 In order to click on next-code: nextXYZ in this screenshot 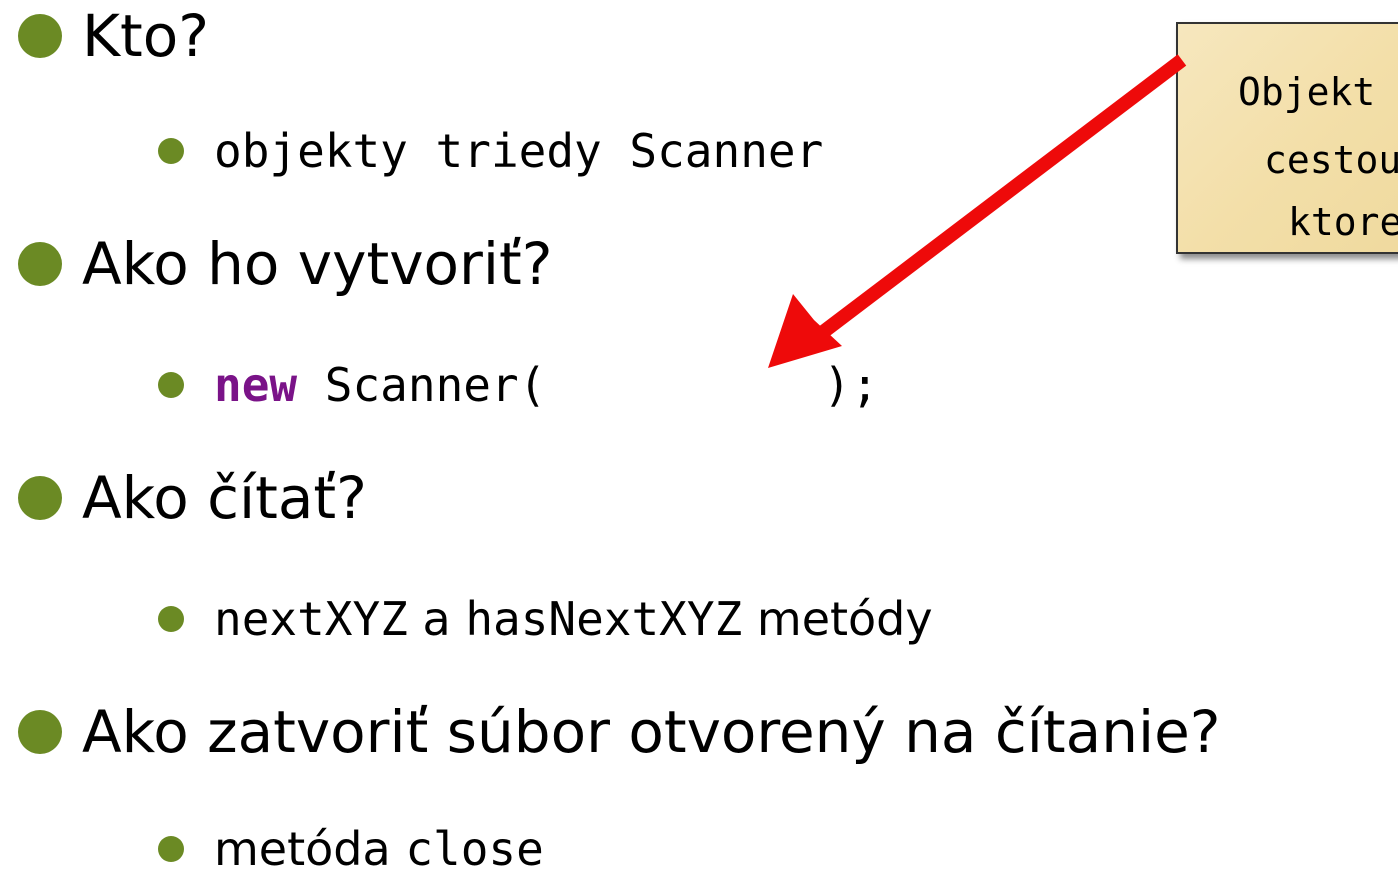, I will do `click(311, 619)`.